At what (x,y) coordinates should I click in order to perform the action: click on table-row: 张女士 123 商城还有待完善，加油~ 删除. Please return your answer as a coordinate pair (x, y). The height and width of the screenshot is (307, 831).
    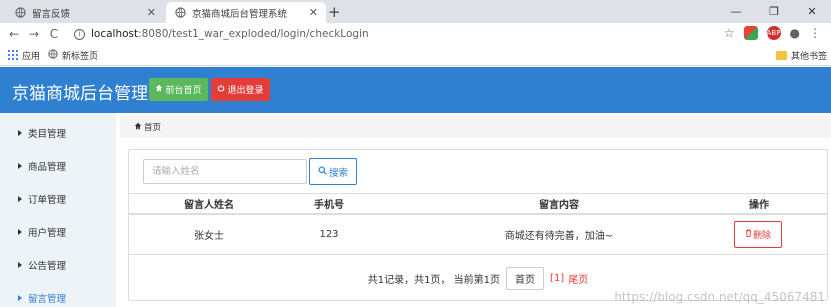
    Looking at the image, I should click on (478, 235).